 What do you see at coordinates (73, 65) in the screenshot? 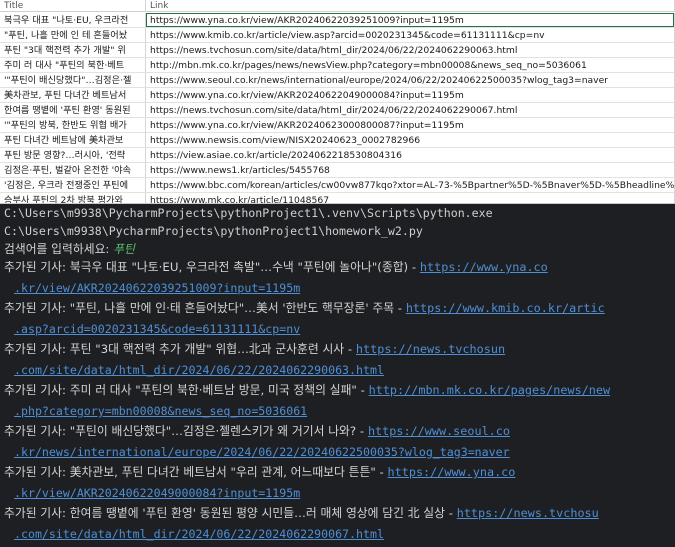
I see `cell-title: 주미 러 대사 "푸틴의 북한·베트` at bounding box center [73, 65].